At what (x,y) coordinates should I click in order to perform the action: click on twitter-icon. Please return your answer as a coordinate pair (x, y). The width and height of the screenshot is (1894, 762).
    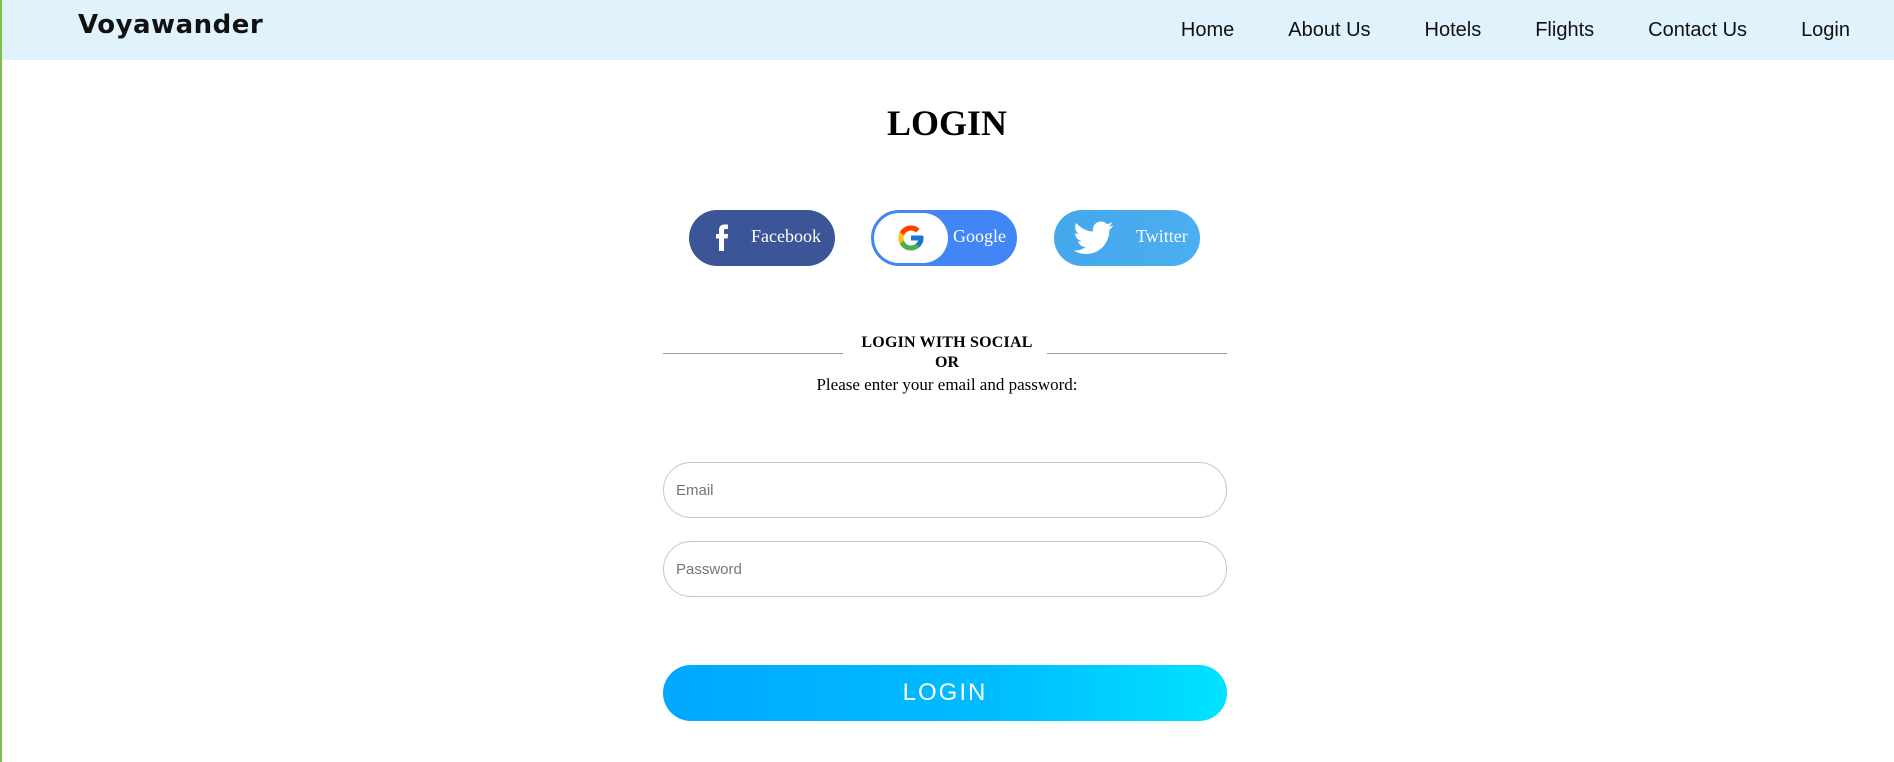
    Looking at the image, I should click on (1094, 237).